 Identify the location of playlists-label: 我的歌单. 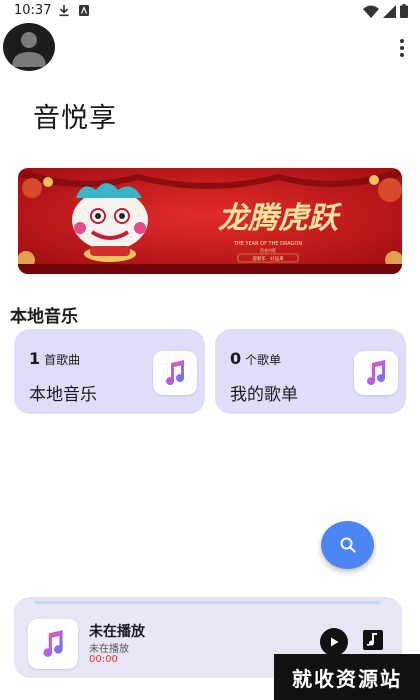
(264, 395).